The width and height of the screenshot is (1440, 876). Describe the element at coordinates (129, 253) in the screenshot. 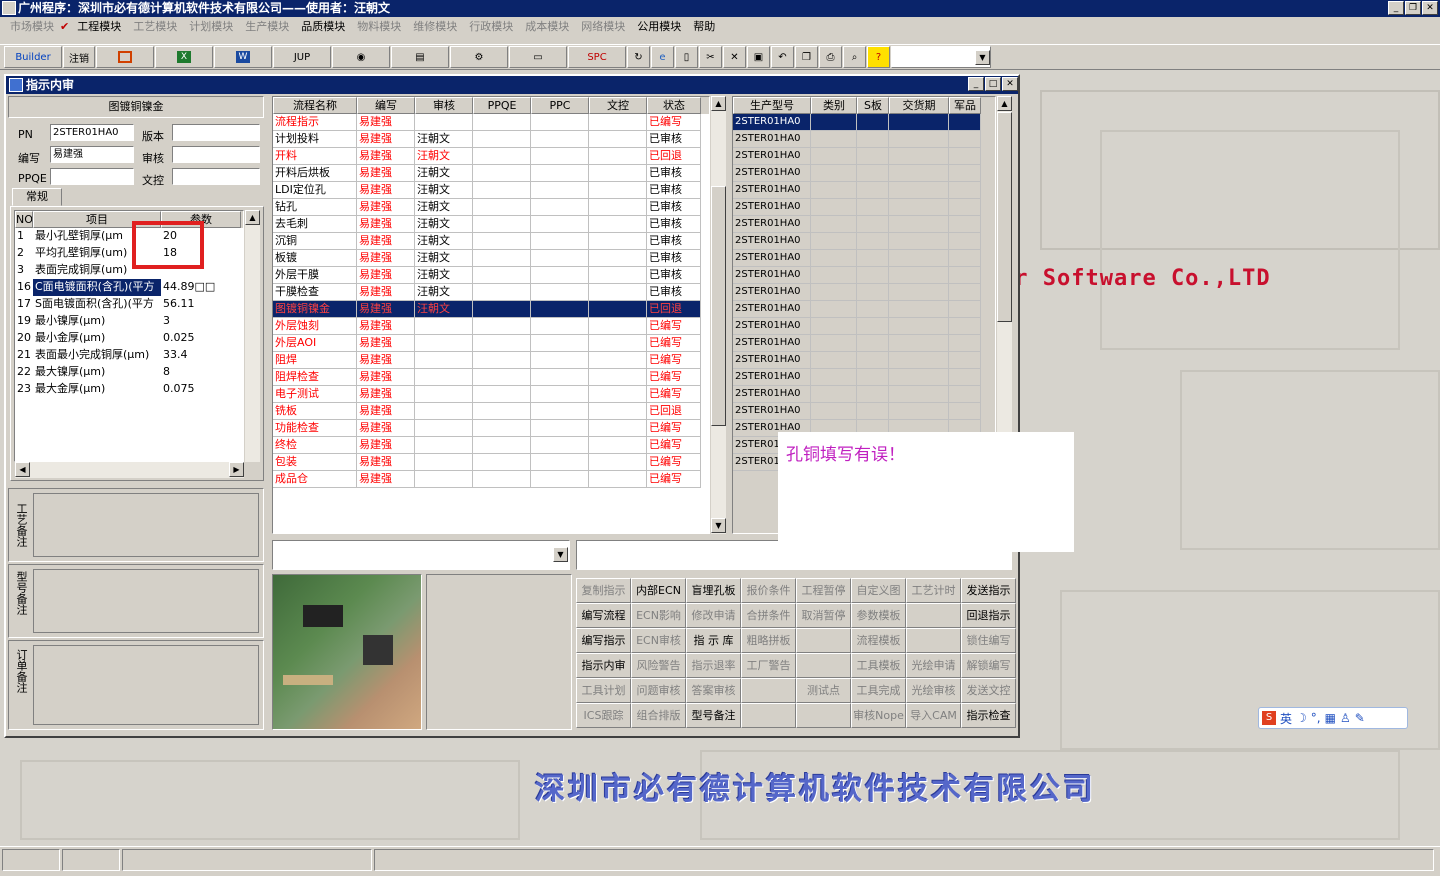

I see `param-row: 2 平均孔壁铜厚(um) 18` at that location.